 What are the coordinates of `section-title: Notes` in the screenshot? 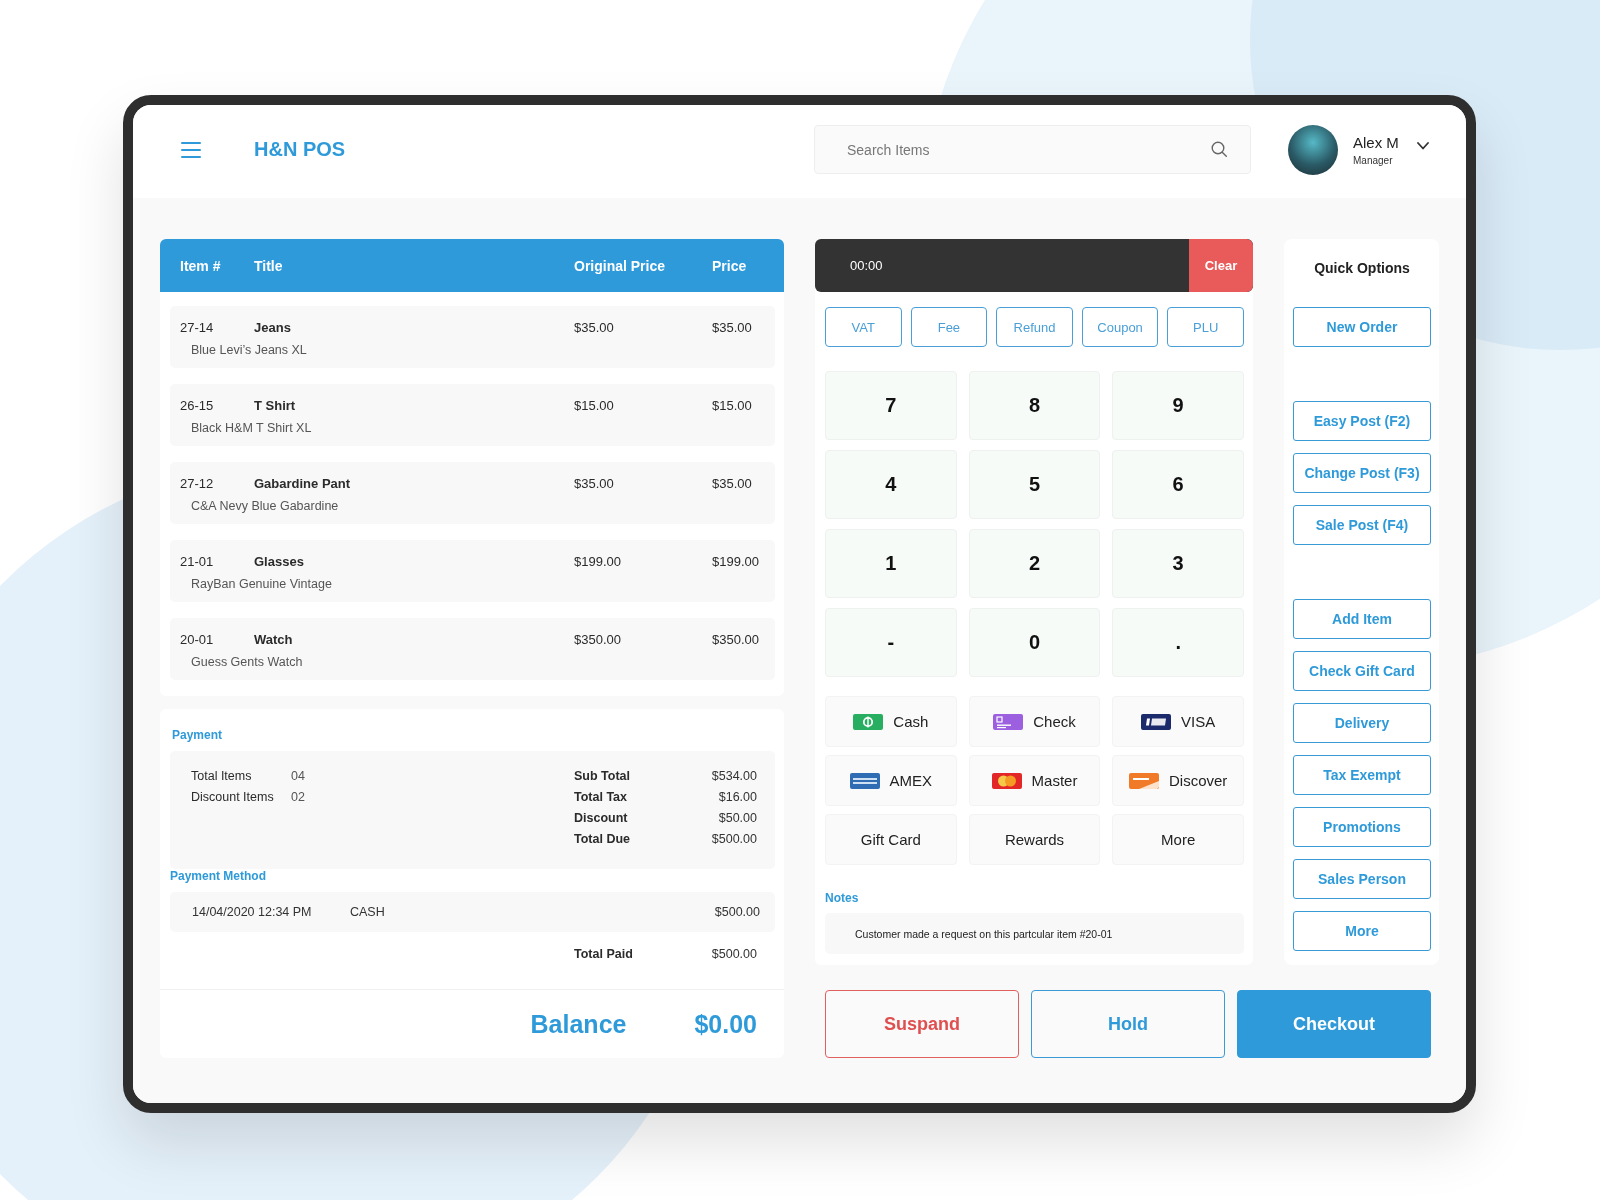 It's located at (842, 898).